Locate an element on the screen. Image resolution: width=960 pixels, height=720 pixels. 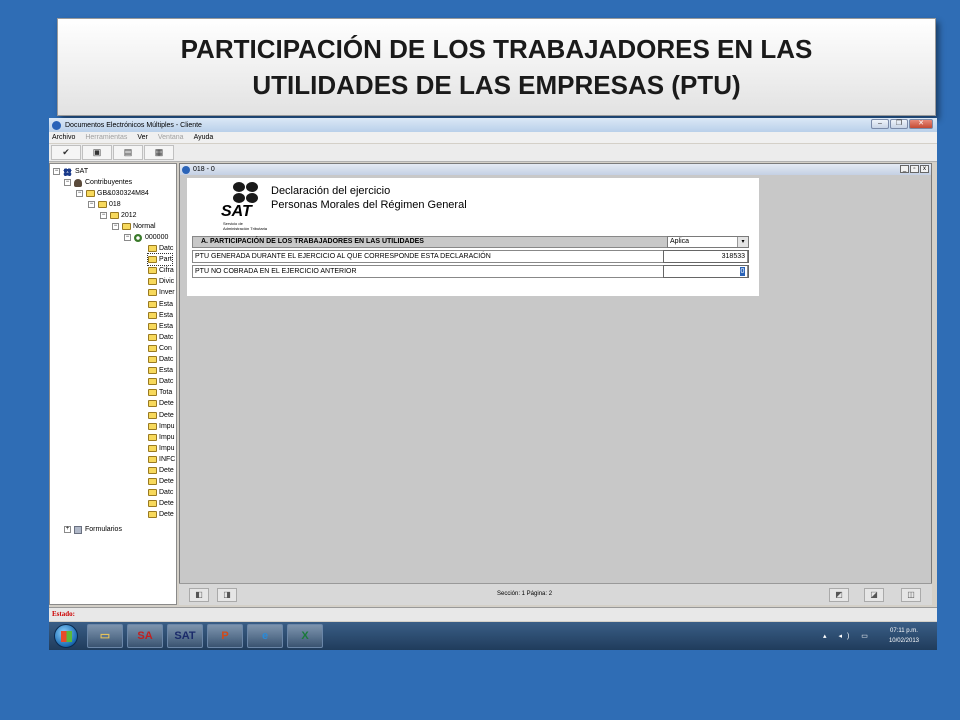
close-button: ✕ is located at coordinates (921, 124).